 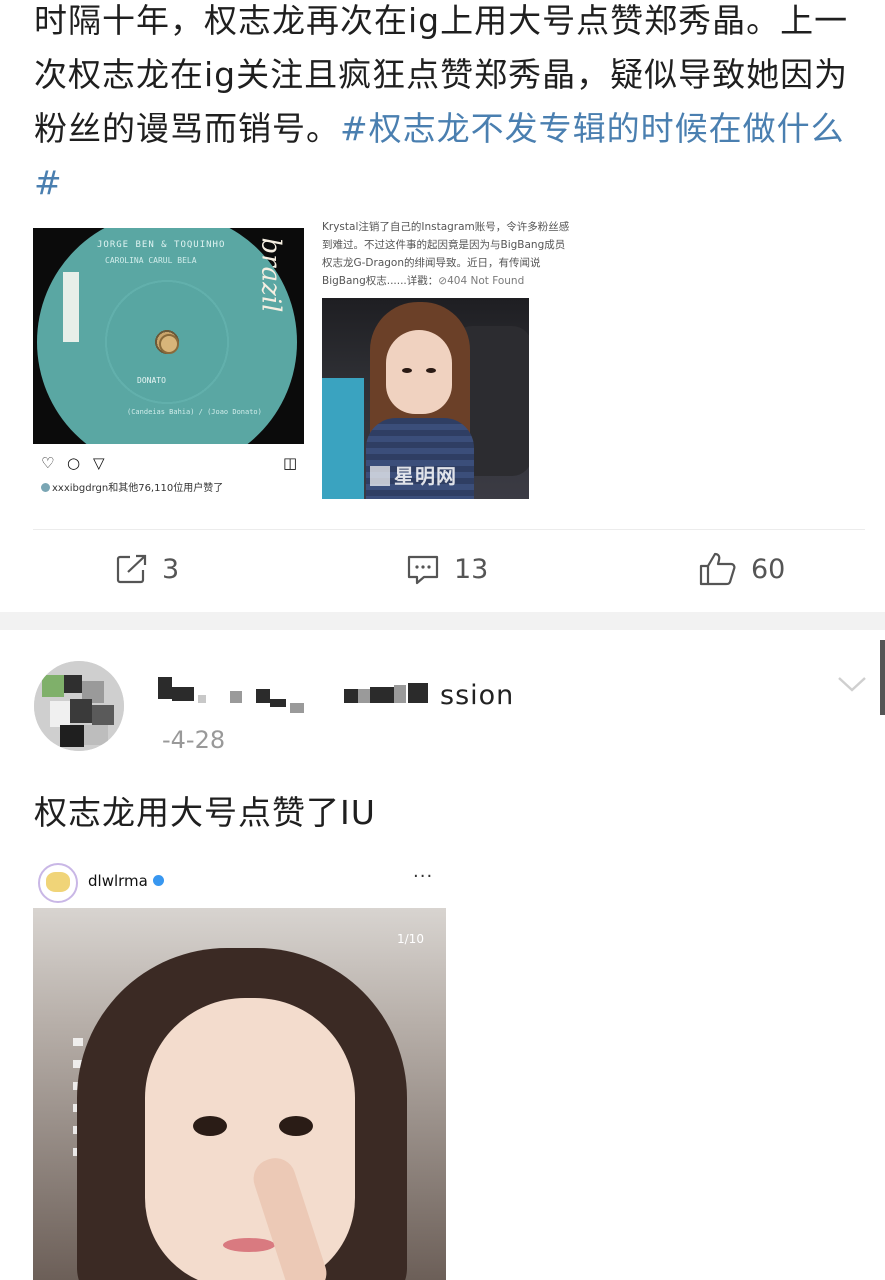 What do you see at coordinates (410, 939) in the screenshot?
I see `image-counter: 1/10` at bounding box center [410, 939].